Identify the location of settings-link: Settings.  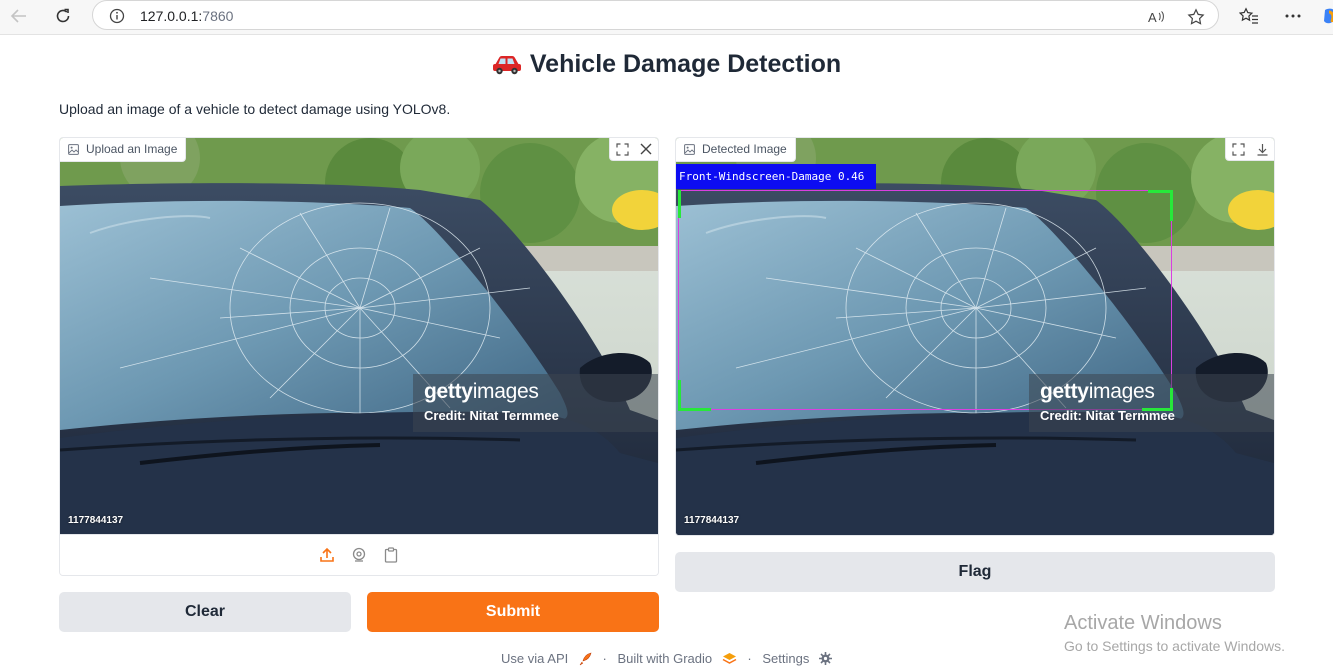
(785, 658).